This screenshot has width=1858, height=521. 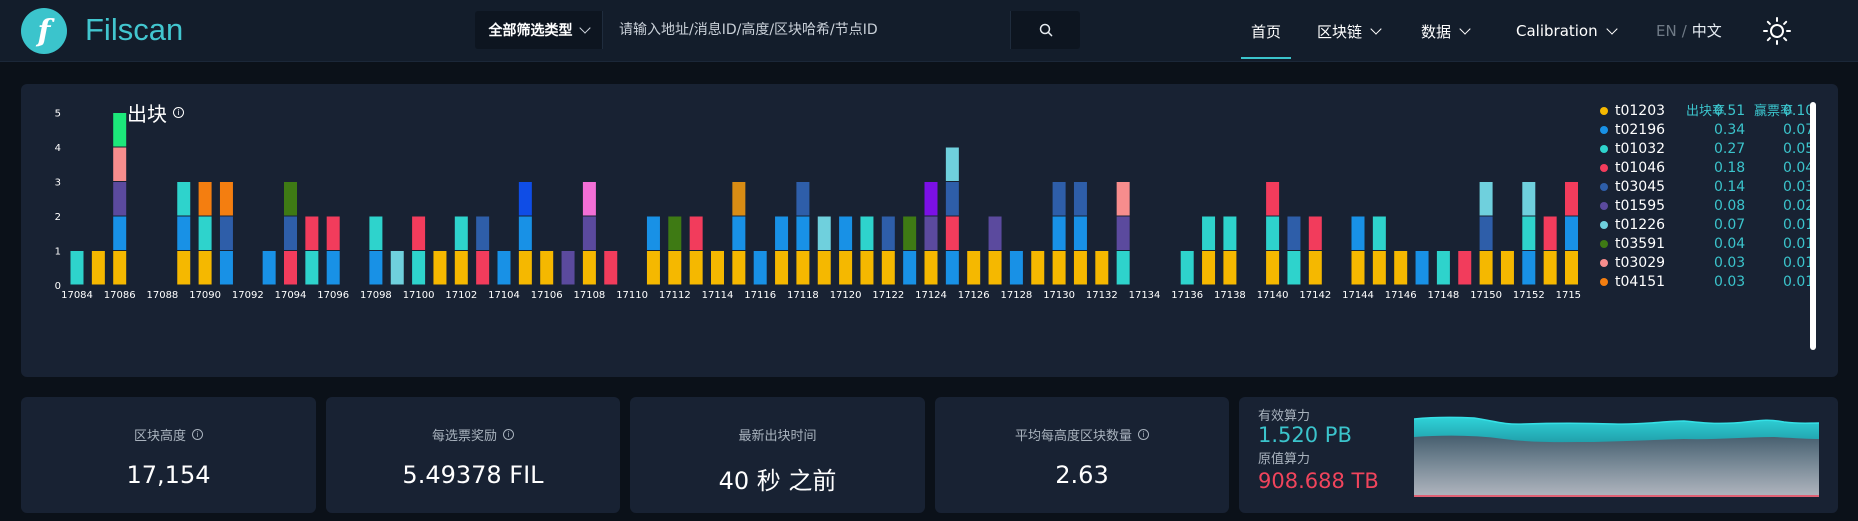 What do you see at coordinates (1707, 31) in the screenshot?
I see `lang-zh: 中文` at bounding box center [1707, 31].